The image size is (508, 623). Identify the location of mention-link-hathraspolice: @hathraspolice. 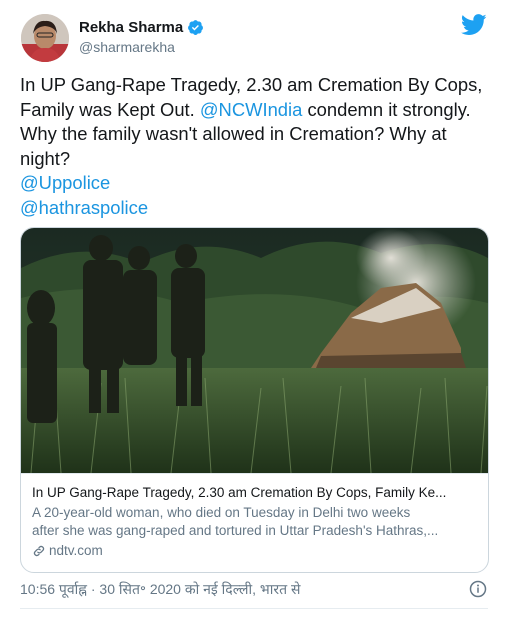
(257, 208).